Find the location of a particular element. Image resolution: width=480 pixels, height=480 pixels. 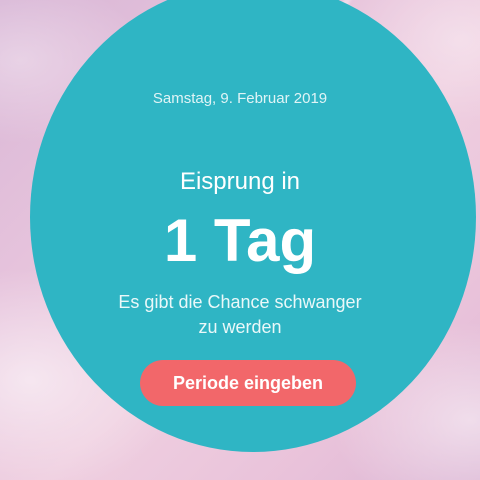

pregnancy-chance-line-1: Es gibt die Chance schwanger is located at coordinates (240, 302).